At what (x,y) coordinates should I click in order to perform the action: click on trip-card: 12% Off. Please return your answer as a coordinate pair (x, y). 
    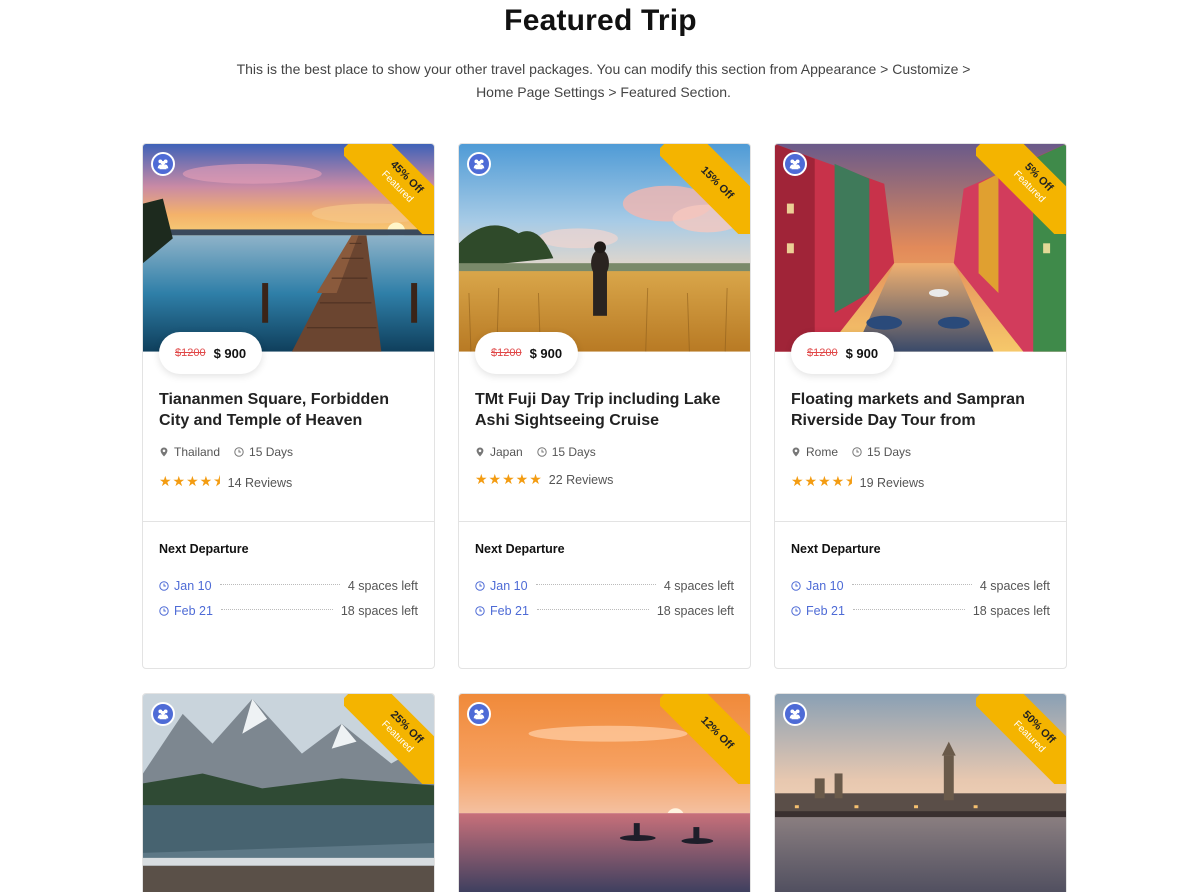
    Looking at the image, I should click on (604, 792).